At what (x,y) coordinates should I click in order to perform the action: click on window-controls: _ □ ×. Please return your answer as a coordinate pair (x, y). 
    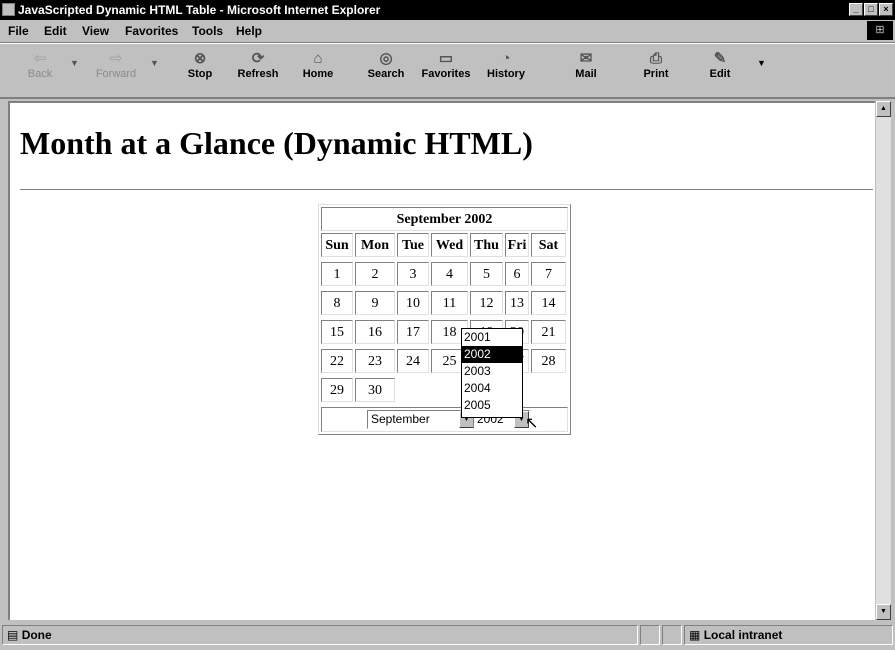
    Looking at the image, I should click on (870, 9).